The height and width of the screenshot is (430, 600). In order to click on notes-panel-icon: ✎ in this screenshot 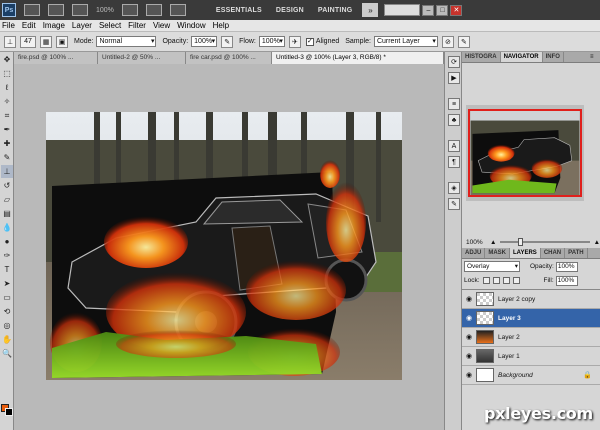, I will do `click(454, 204)`.